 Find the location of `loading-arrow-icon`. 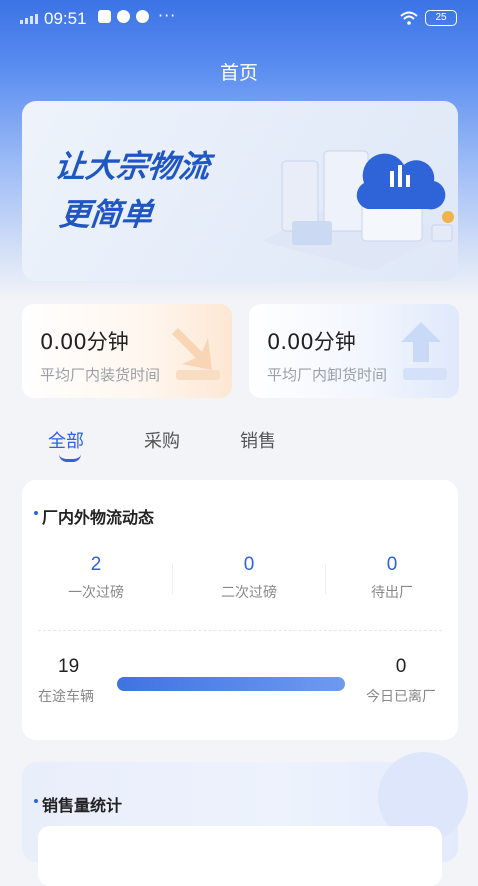

loading-arrow-icon is located at coordinates (196, 354).